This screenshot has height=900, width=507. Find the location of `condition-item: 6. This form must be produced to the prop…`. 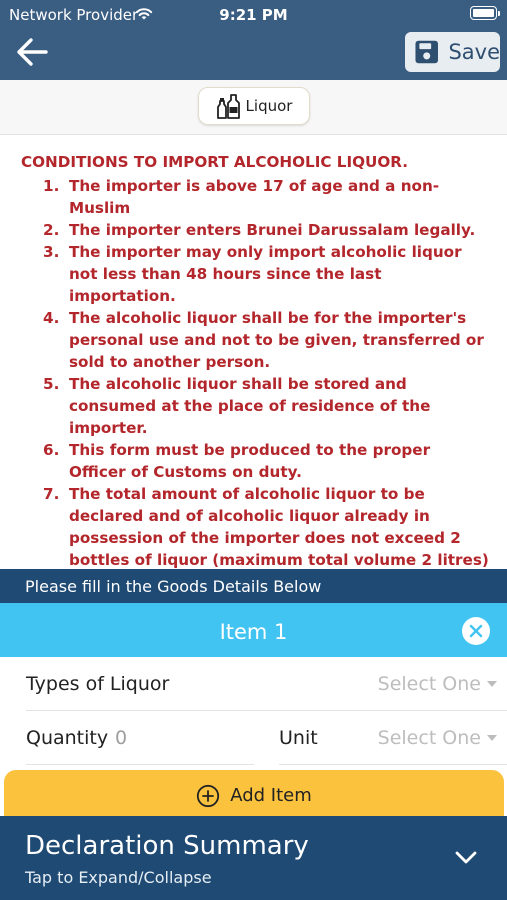

condition-item: 6. This form must be produced to the prop… is located at coordinates (253, 461).